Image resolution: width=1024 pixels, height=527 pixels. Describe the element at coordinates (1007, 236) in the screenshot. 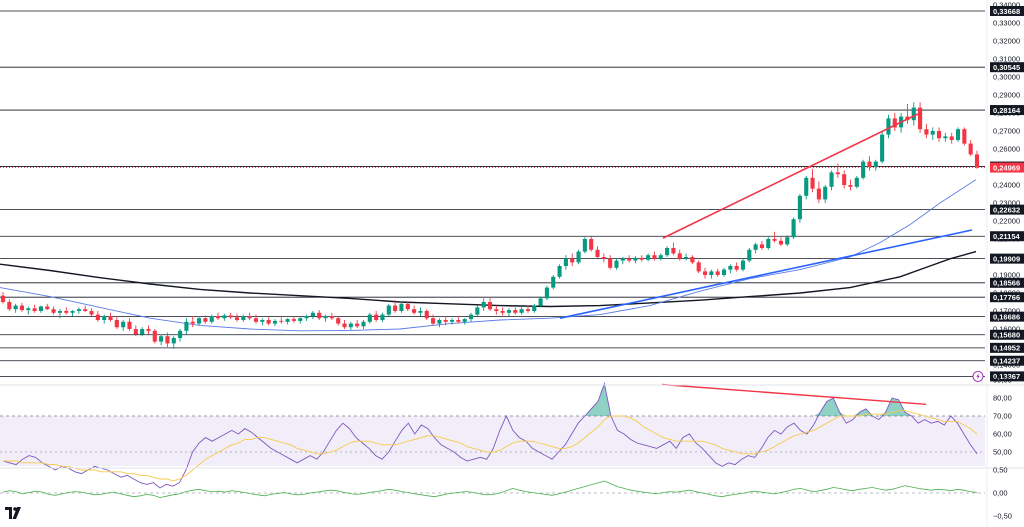

I see `level-badge-label: 0,21154` at that location.